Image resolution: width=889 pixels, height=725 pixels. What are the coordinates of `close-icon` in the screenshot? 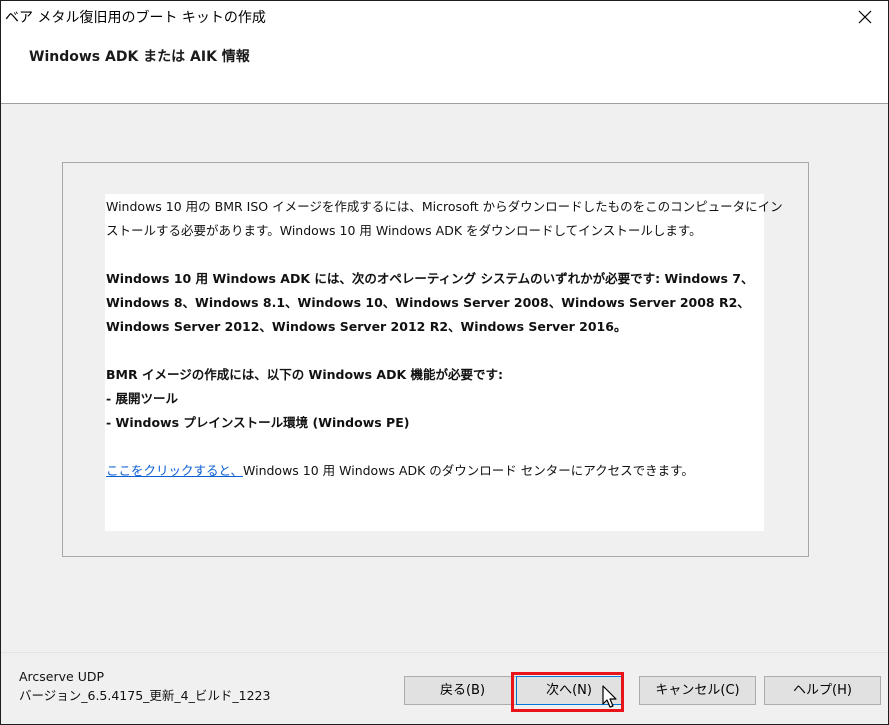 It's located at (865, 17).